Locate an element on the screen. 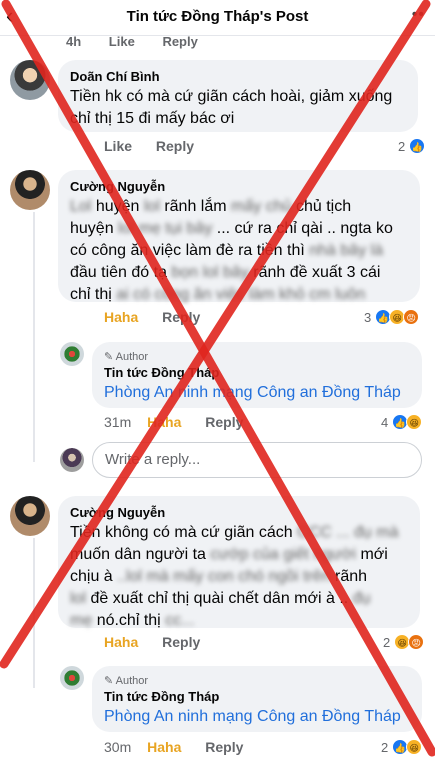  top-bar: ‹ Tin tức Đồng Tháp's Post •• is located at coordinates (217, 18).